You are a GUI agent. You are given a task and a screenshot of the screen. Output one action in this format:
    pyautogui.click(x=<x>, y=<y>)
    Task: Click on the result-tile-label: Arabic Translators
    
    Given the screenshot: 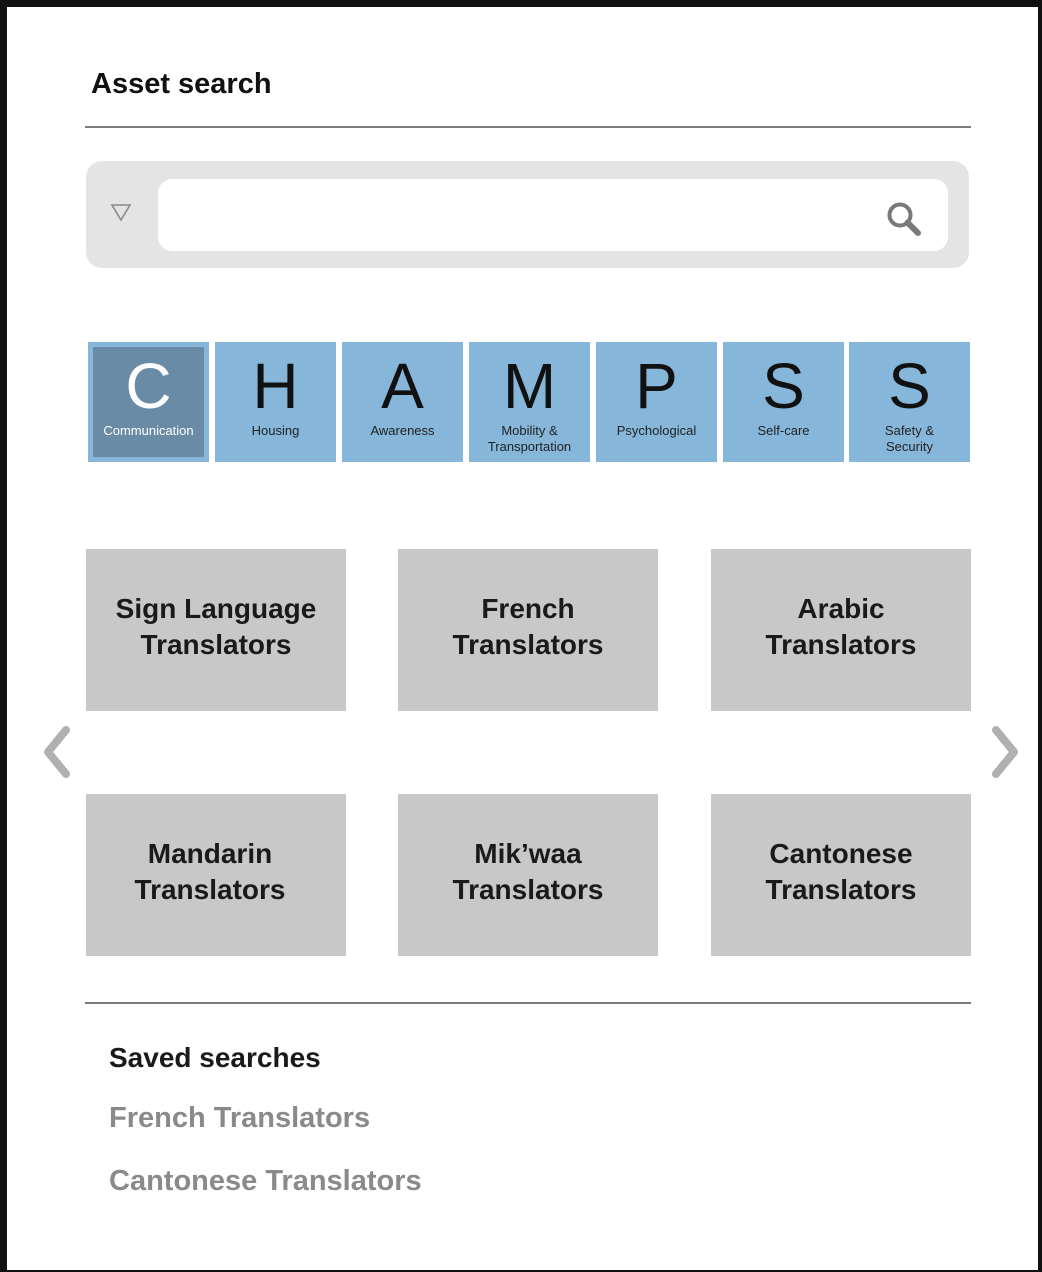 What is the action you would take?
    pyautogui.click(x=841, y=626)
    